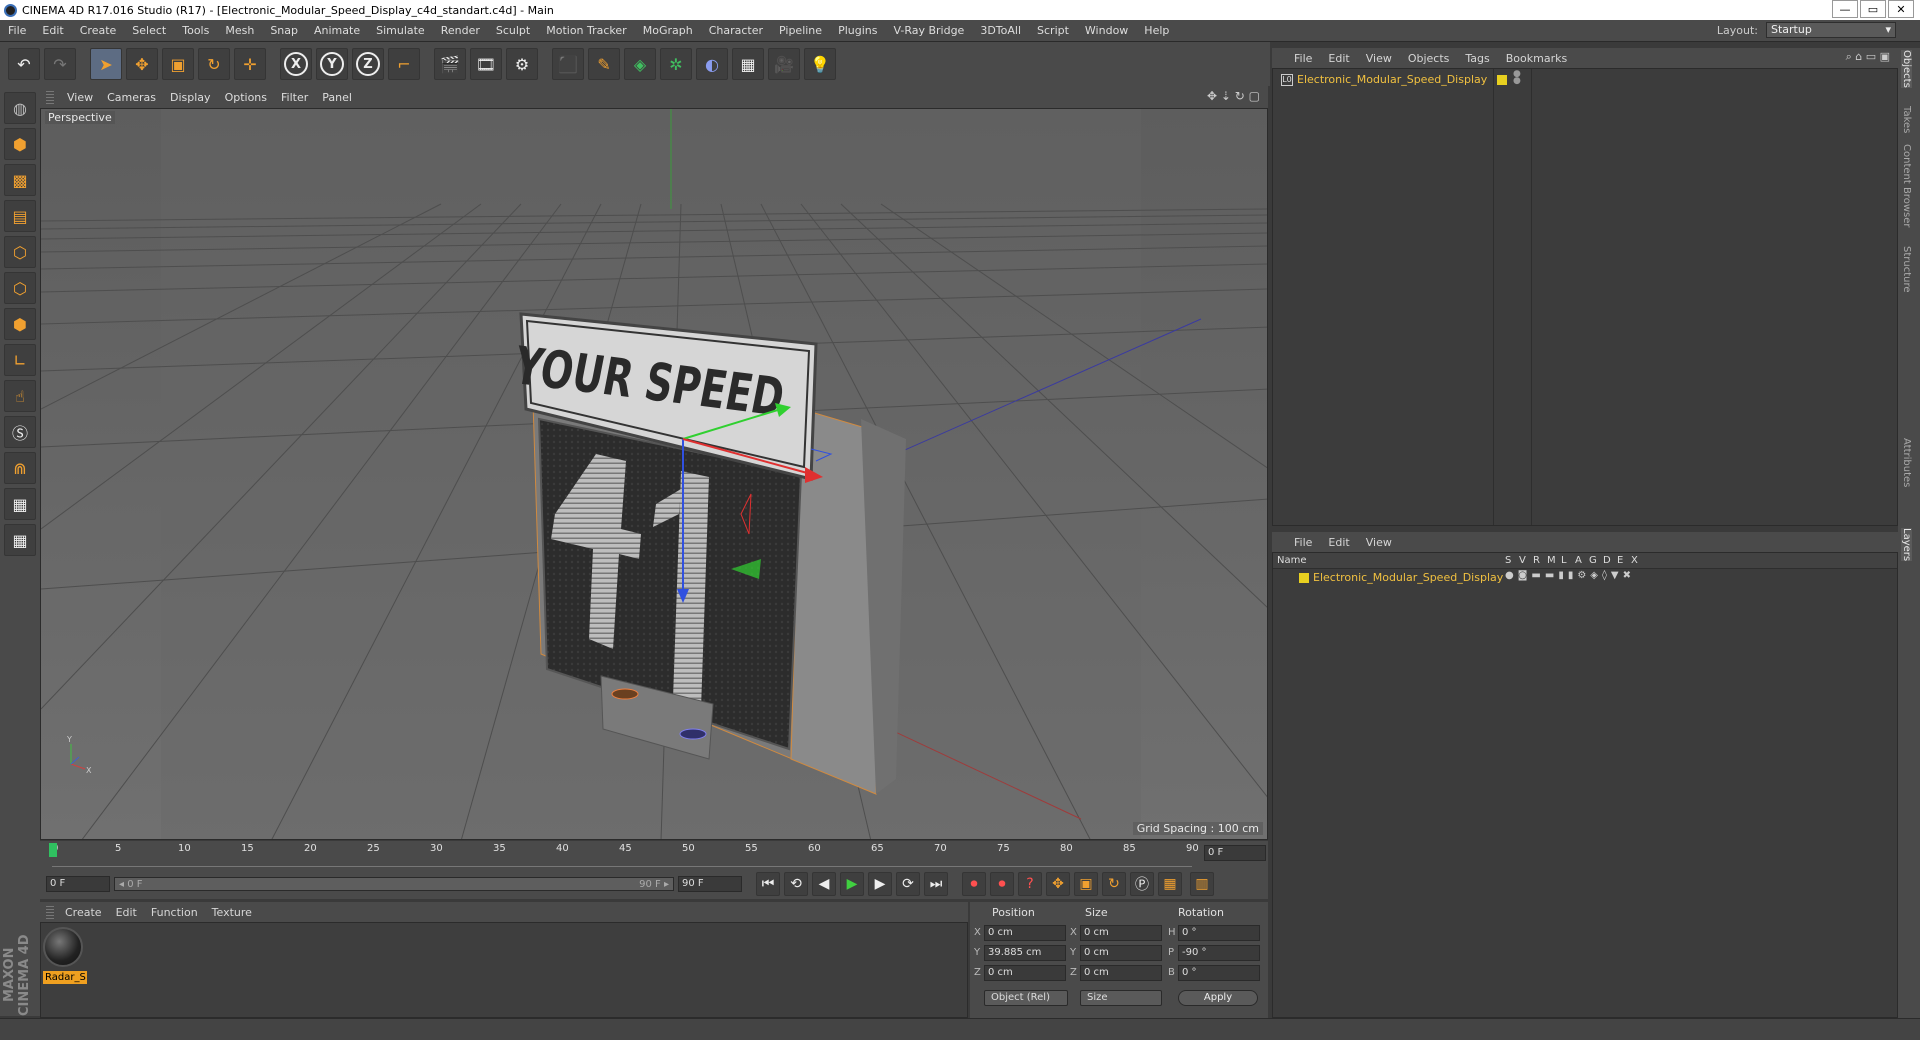 This screenshot has height=1040, width=1920. Describe the element at coordinates (214, 64) in the screenshot. I see `rotate-tool-icon: ↻` at that location.